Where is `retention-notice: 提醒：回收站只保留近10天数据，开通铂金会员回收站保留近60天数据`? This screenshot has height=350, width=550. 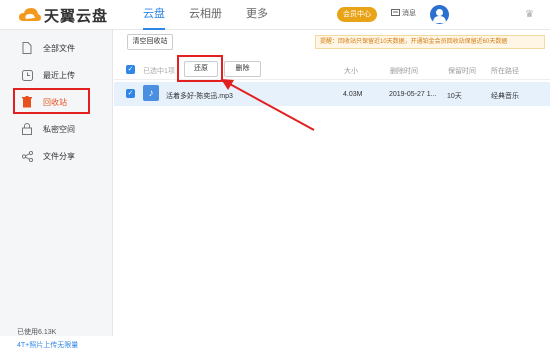
retention-notice: 提醒：回收站只保留近10天数据，开通铂金会员回收站保留近60天数据 is located at coordinates (430, 42).